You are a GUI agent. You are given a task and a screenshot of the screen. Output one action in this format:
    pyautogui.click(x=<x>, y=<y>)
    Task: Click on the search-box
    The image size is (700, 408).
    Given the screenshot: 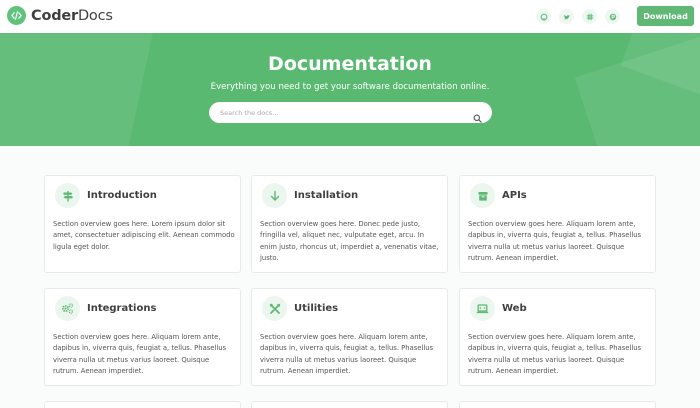 What is the action you would take?
    pyautogui.click(x=350, y=112)
    